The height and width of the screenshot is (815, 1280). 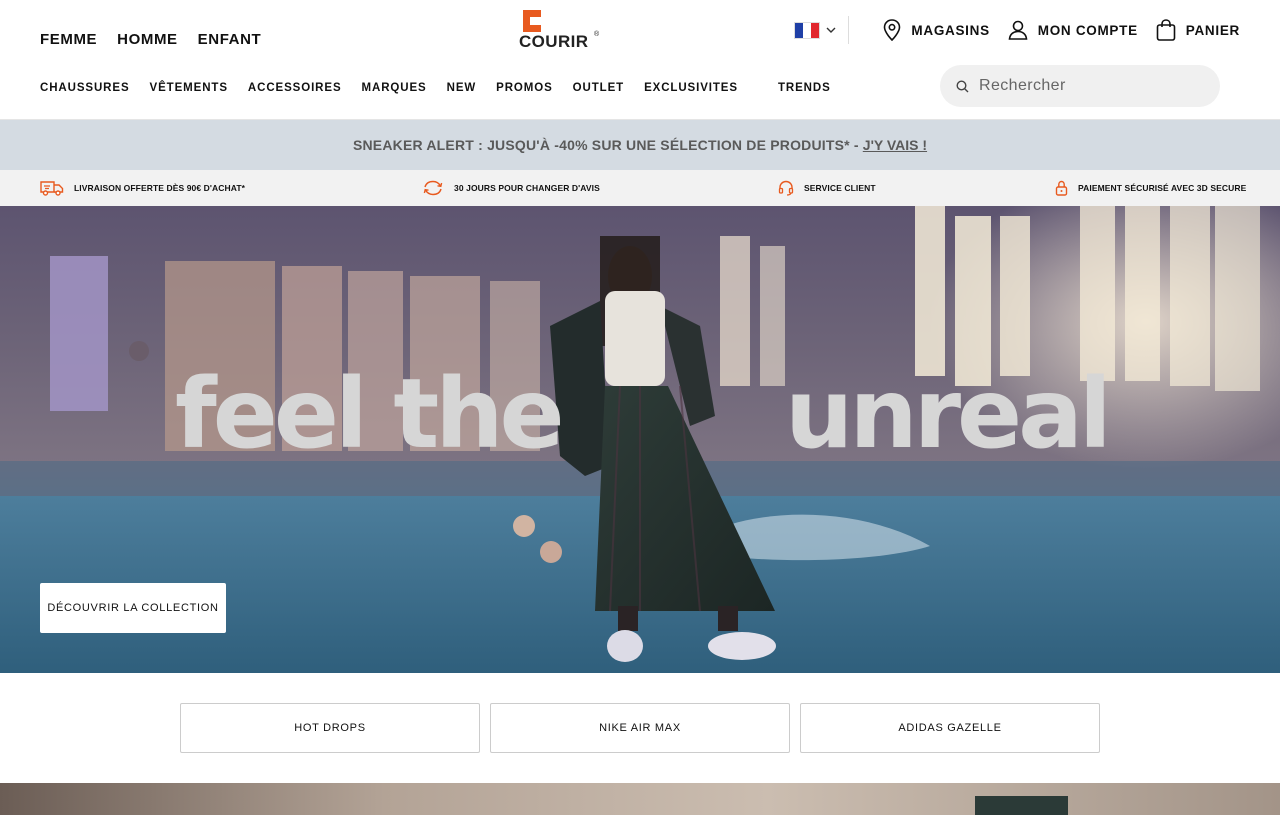 What do you see at coordinates (85, 88) in the screenshot?
I see `nav-chaussures: CHAUSSURES` at bounding box center [85, 88].